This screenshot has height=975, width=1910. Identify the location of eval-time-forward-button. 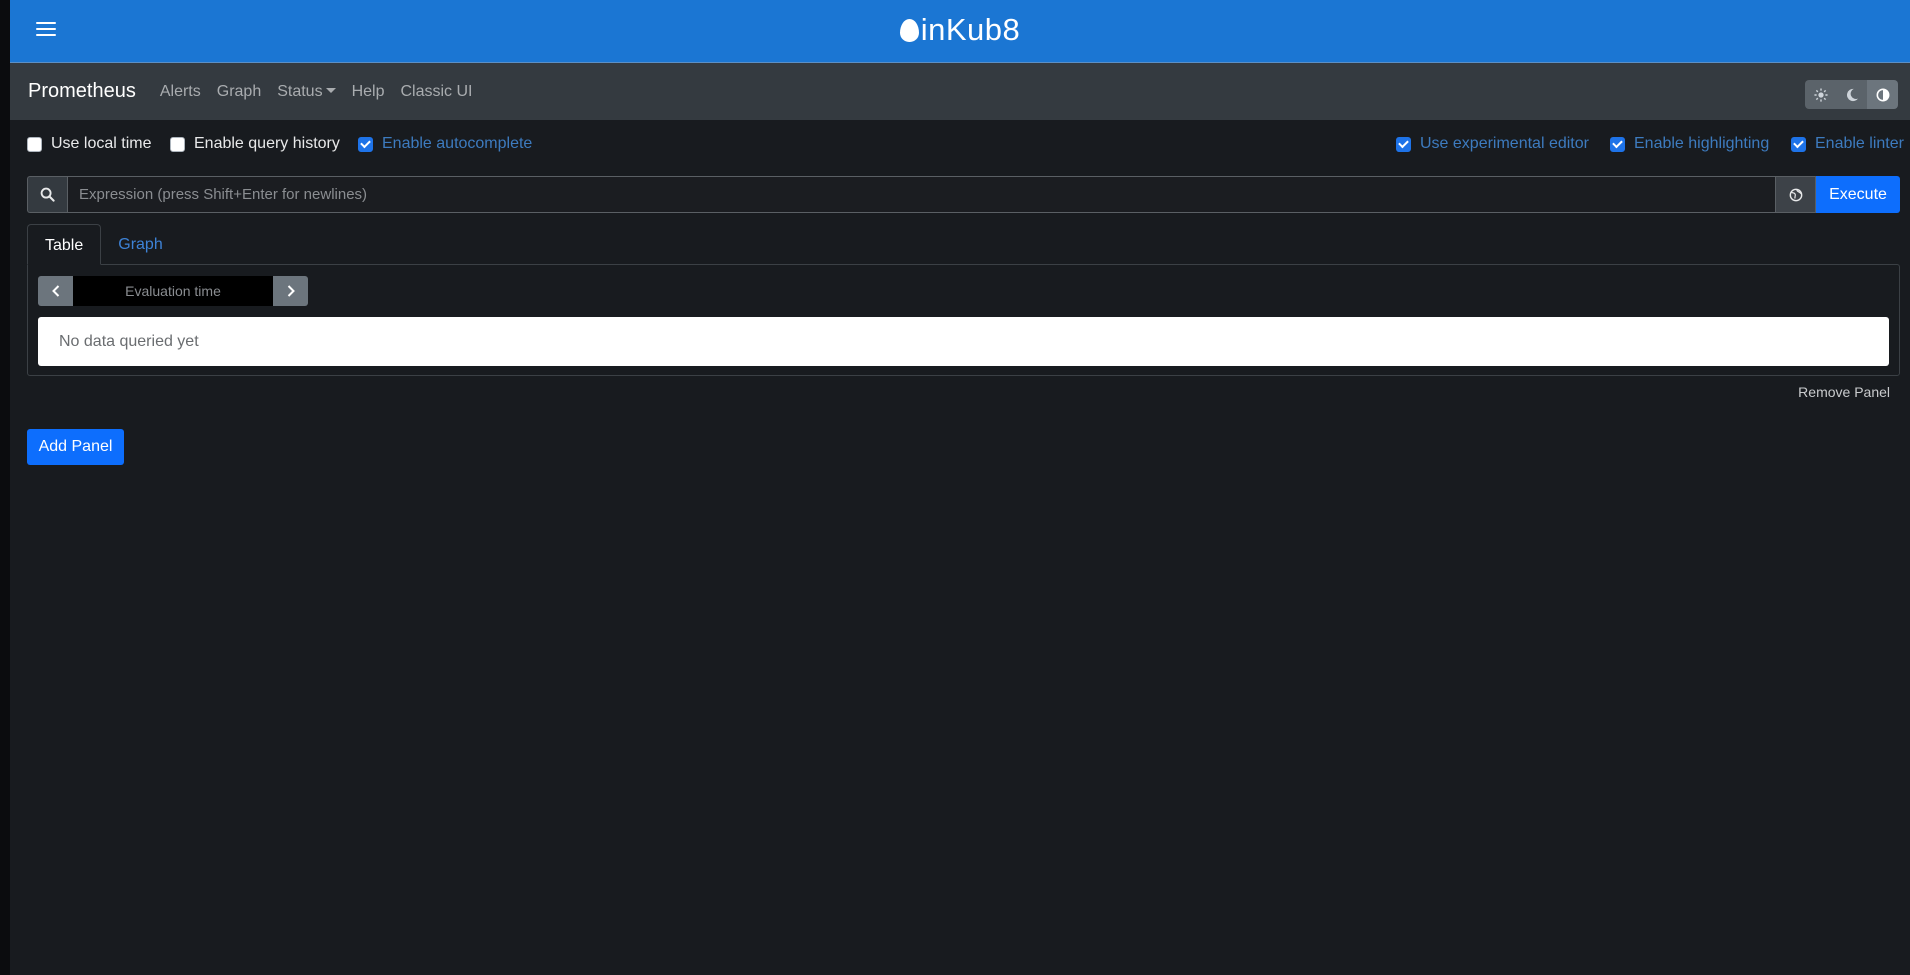
(290, 291).